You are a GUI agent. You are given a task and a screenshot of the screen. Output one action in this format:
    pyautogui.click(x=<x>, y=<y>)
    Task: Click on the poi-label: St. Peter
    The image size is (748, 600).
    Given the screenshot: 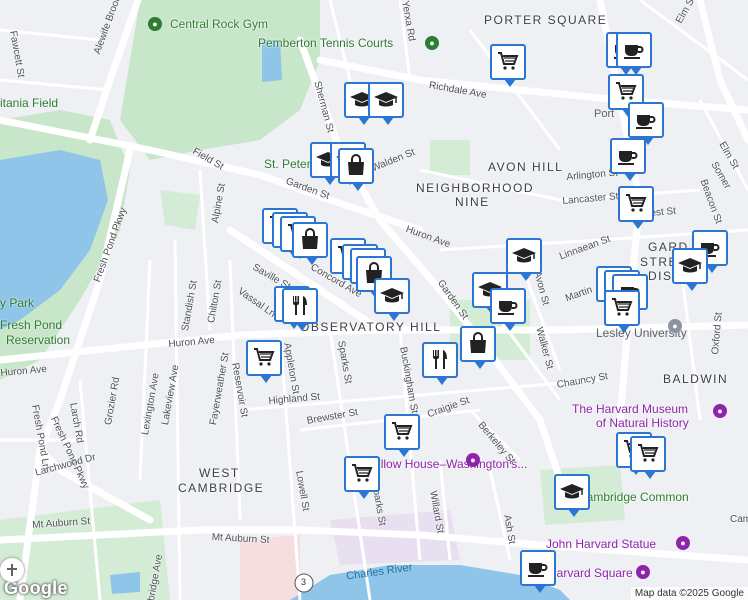 What is the action you would take?
    pyautogui.click(x=287, y=164)
    